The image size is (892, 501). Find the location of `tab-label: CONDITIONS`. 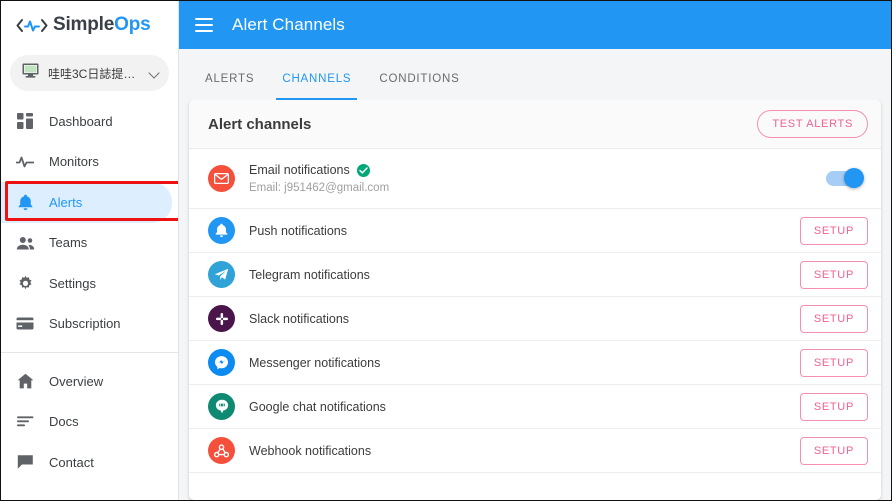

tab-label: CONDITIONS is located at coordinates (419, 79).